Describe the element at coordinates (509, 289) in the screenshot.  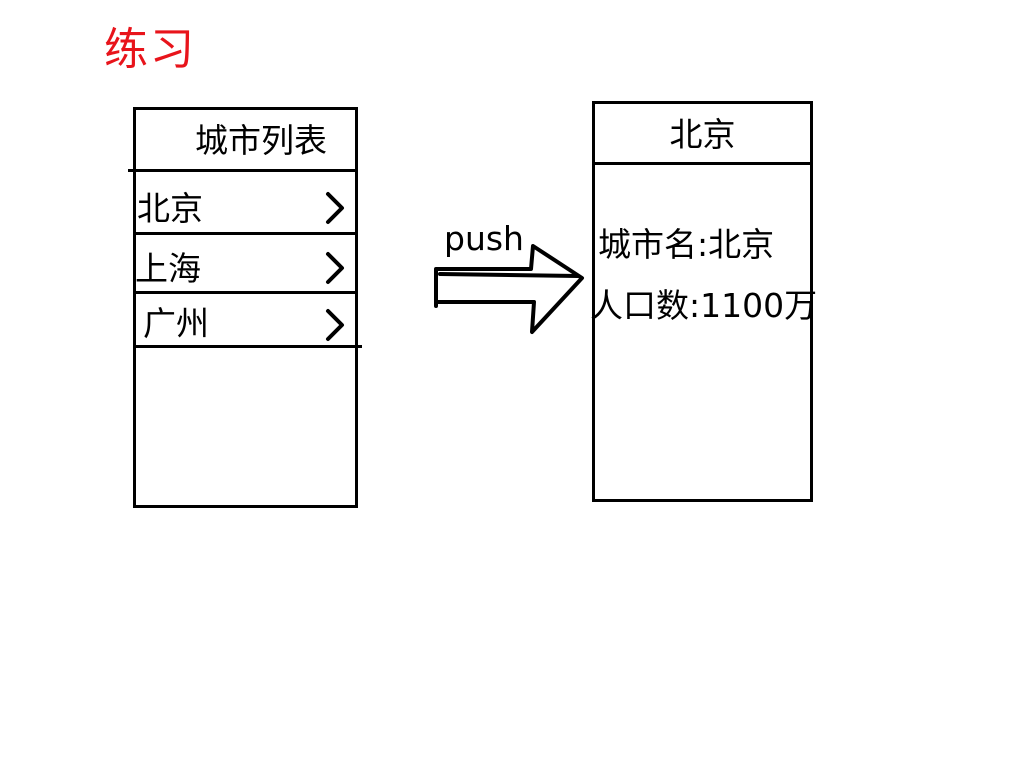
I see `arrow-right-icon` at that location.